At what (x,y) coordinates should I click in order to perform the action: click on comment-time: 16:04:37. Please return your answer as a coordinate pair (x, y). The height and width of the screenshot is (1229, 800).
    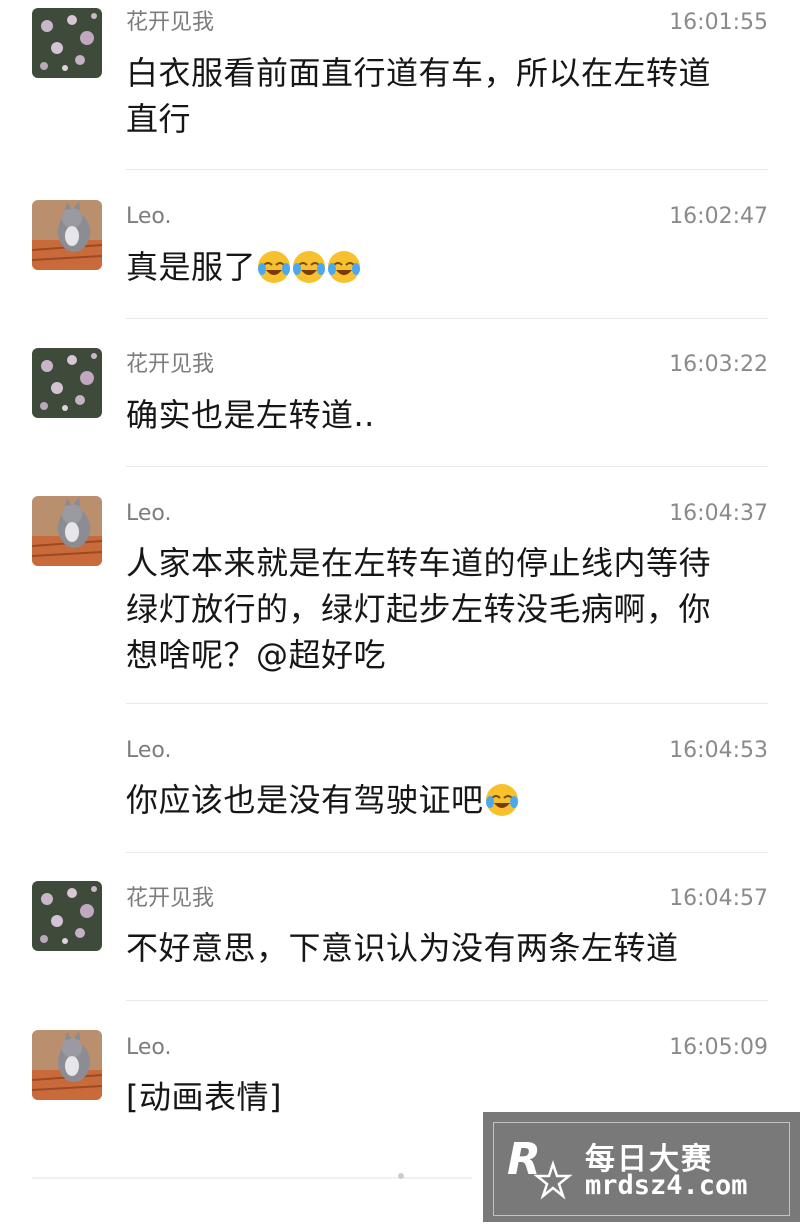
    Looking at the image, I should click on (718, 513).